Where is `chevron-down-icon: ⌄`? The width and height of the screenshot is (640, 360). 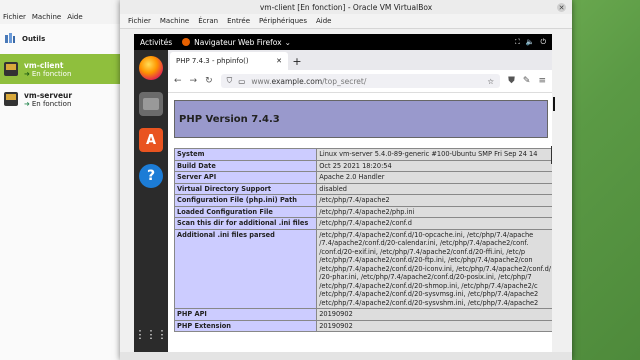
chevron-down-icon: ⌄ is located at coordinates (287, 42).